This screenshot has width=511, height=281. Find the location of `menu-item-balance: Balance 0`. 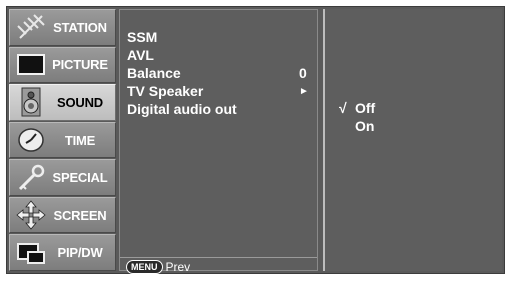

menu-item-balance: Balance 0 is located at coordinates (220, 73).